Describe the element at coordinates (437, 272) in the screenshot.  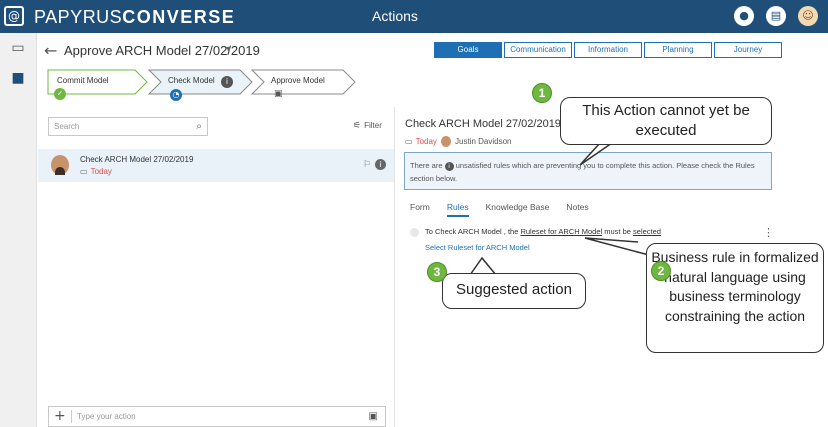
I see `callout-3-number: 3` at that location.